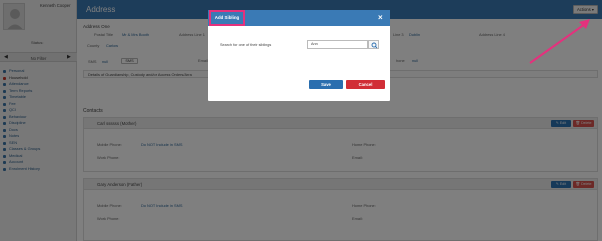 The image size is (602, 241). I want to click on annotation-arrow-icon, so click(559, 41).